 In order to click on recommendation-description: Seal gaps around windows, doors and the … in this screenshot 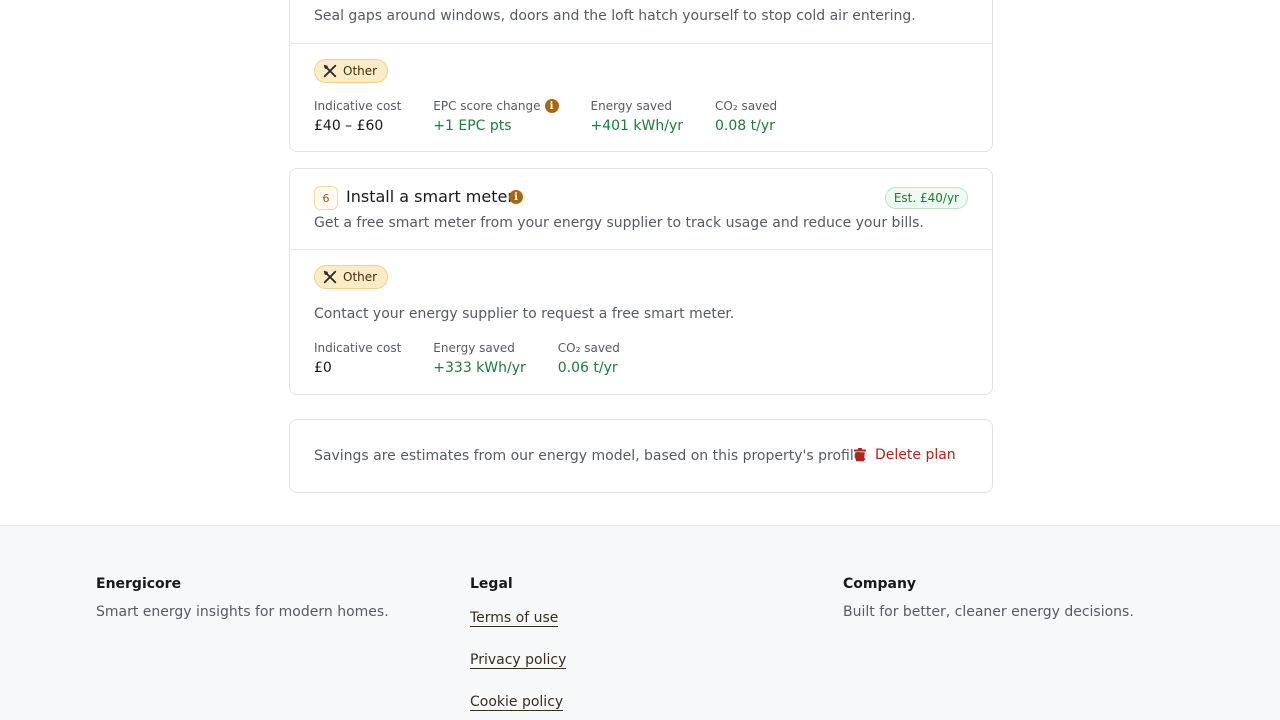, I will do `click(615, 16)`.